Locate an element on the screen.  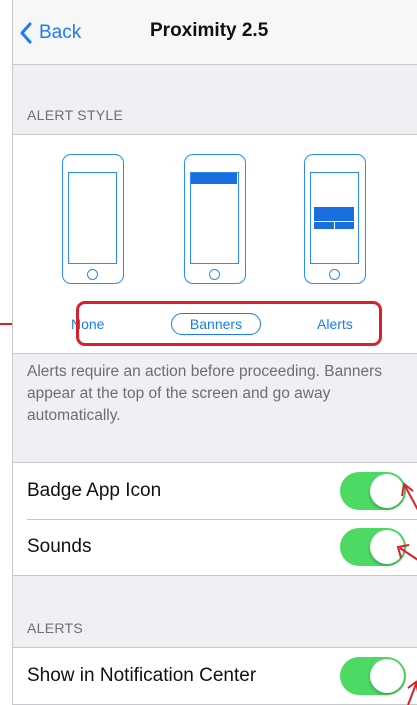
badge-app-icon-toggle is located at coordinates (373, 491).